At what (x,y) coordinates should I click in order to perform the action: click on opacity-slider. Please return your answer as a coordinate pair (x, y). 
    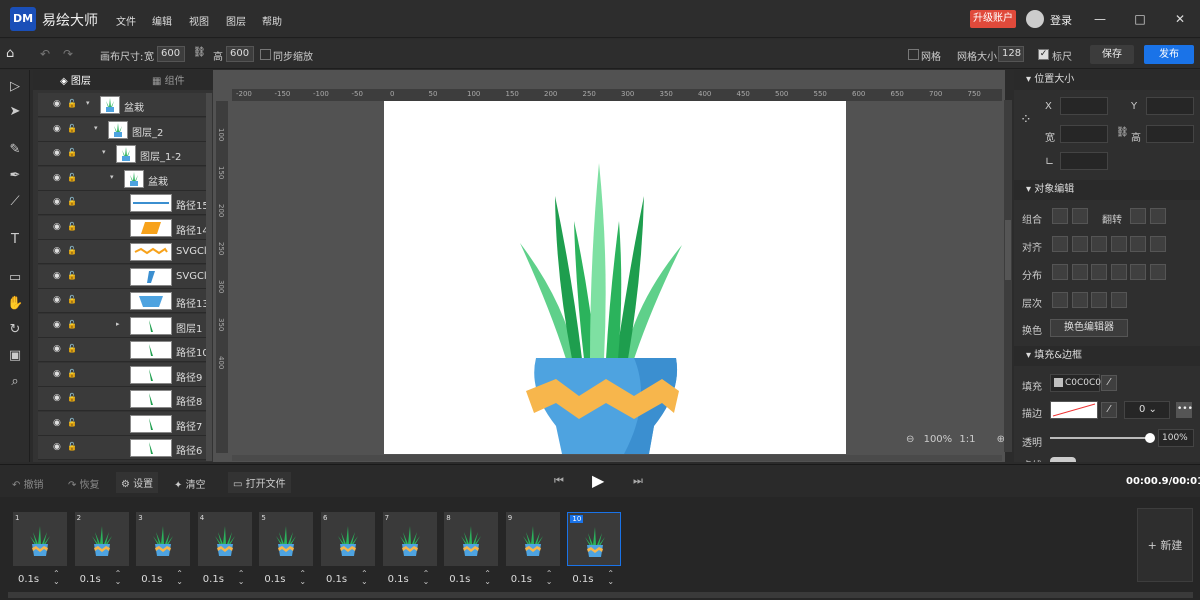
    Looking at the image, I should click on (1100, 438).